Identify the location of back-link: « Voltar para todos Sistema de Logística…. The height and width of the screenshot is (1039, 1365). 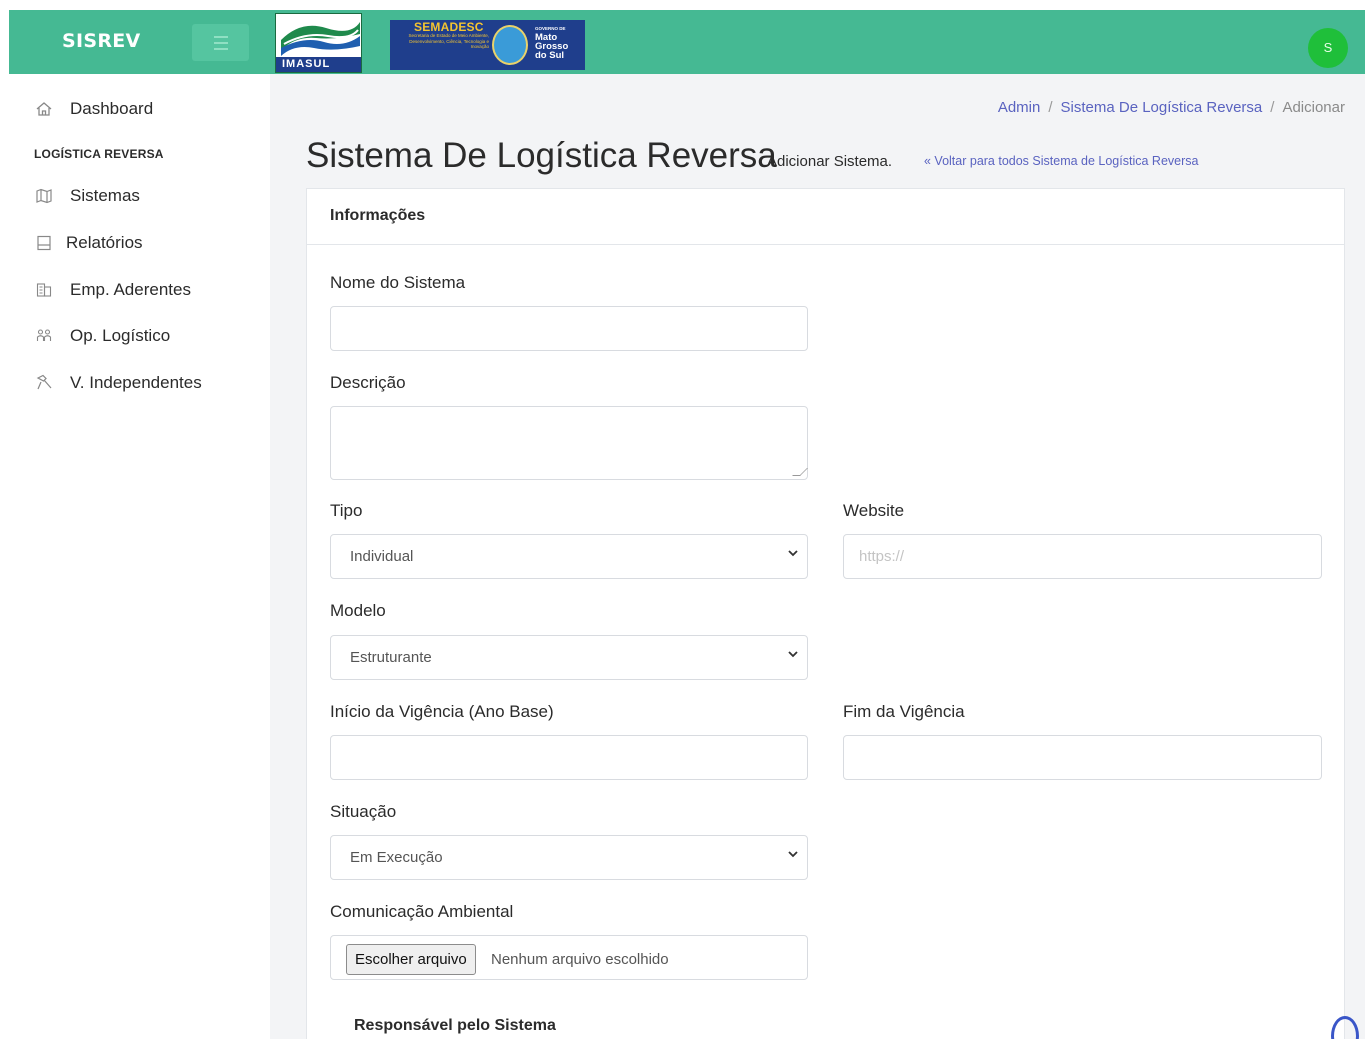
(1061, 161).